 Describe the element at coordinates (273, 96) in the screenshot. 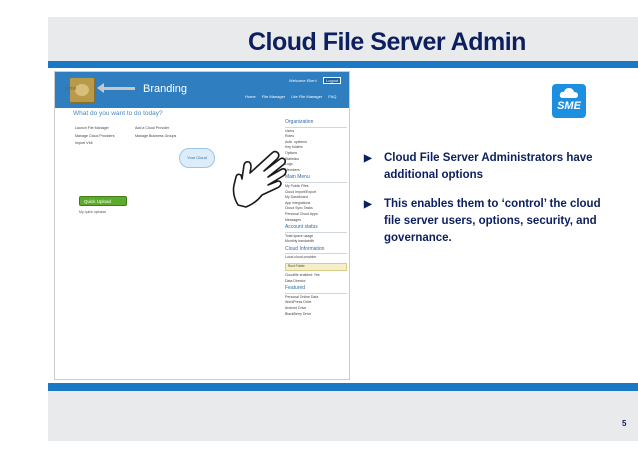

I see `nav-file-manager: File Manager` at that location.